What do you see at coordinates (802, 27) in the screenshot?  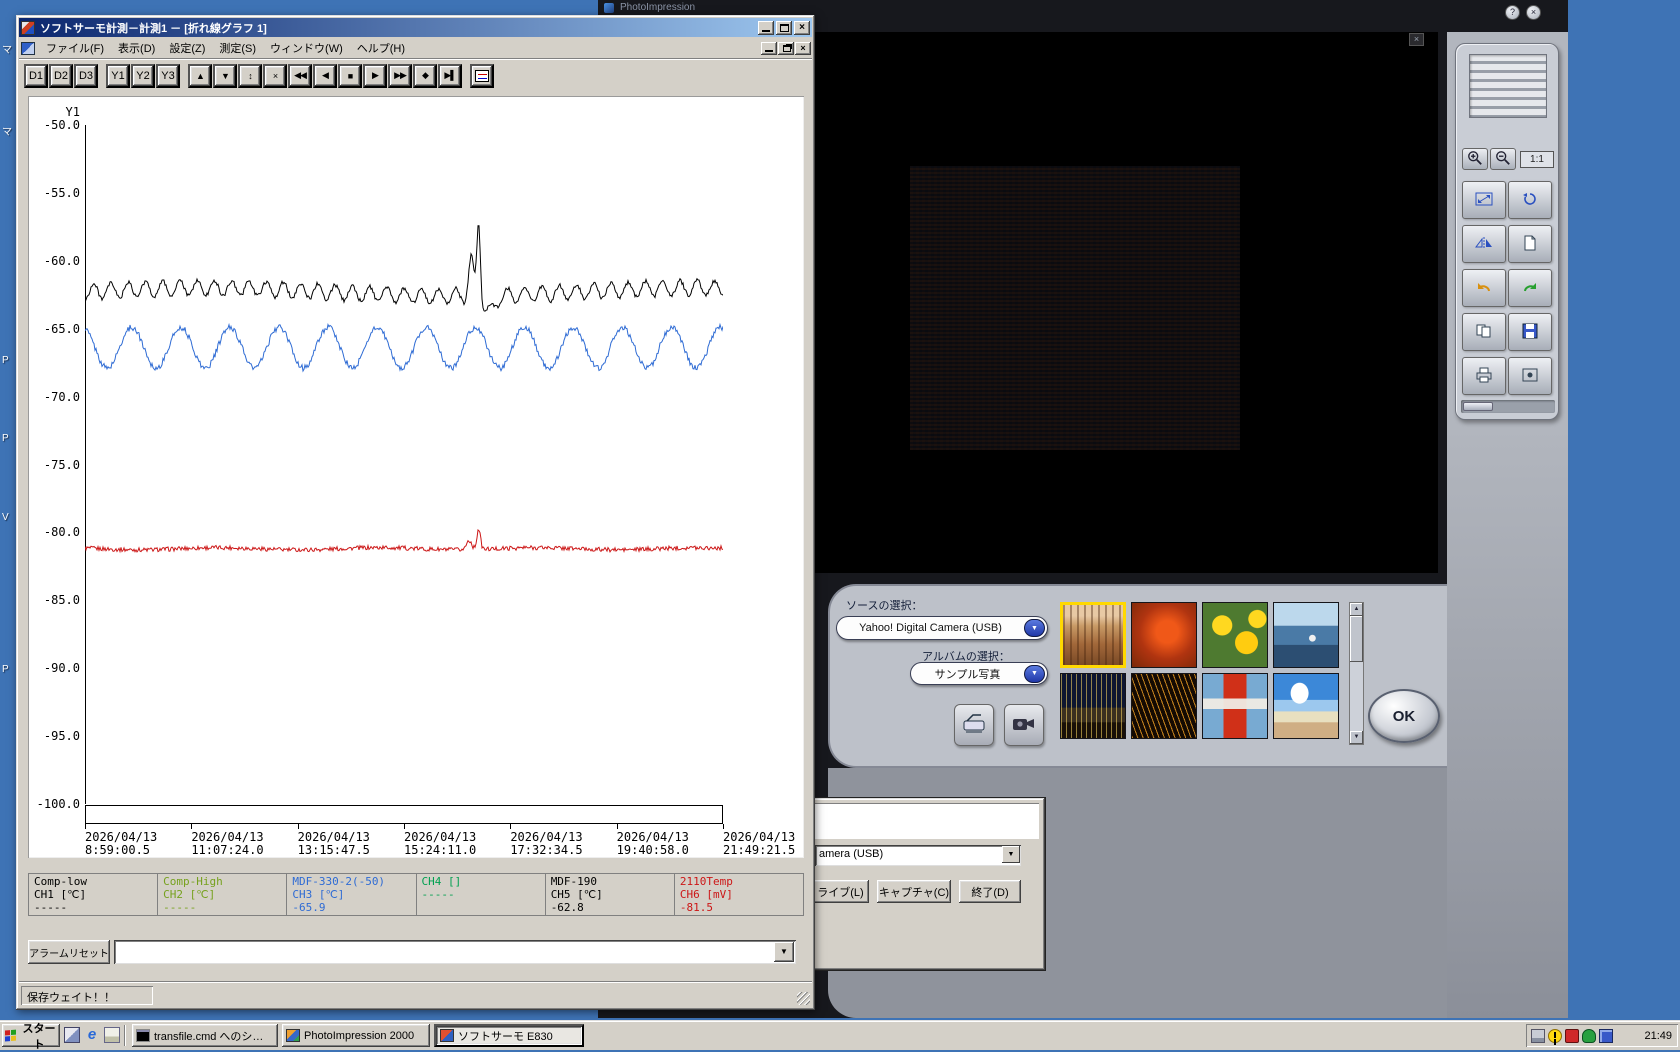 I see `close-button: ×` at bounding box center [802, 27].